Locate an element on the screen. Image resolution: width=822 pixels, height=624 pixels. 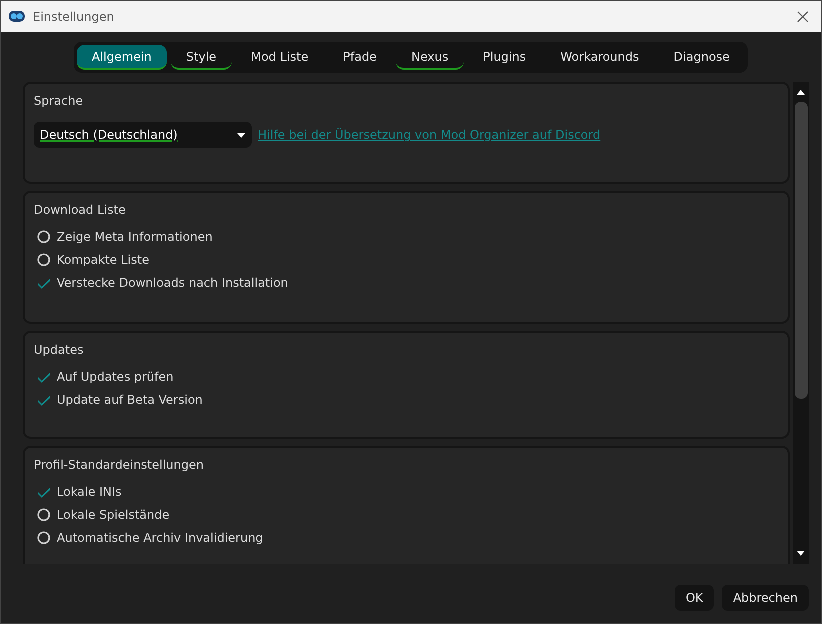
dialog-button: Abbrechen is located at coordinates (765, 598).